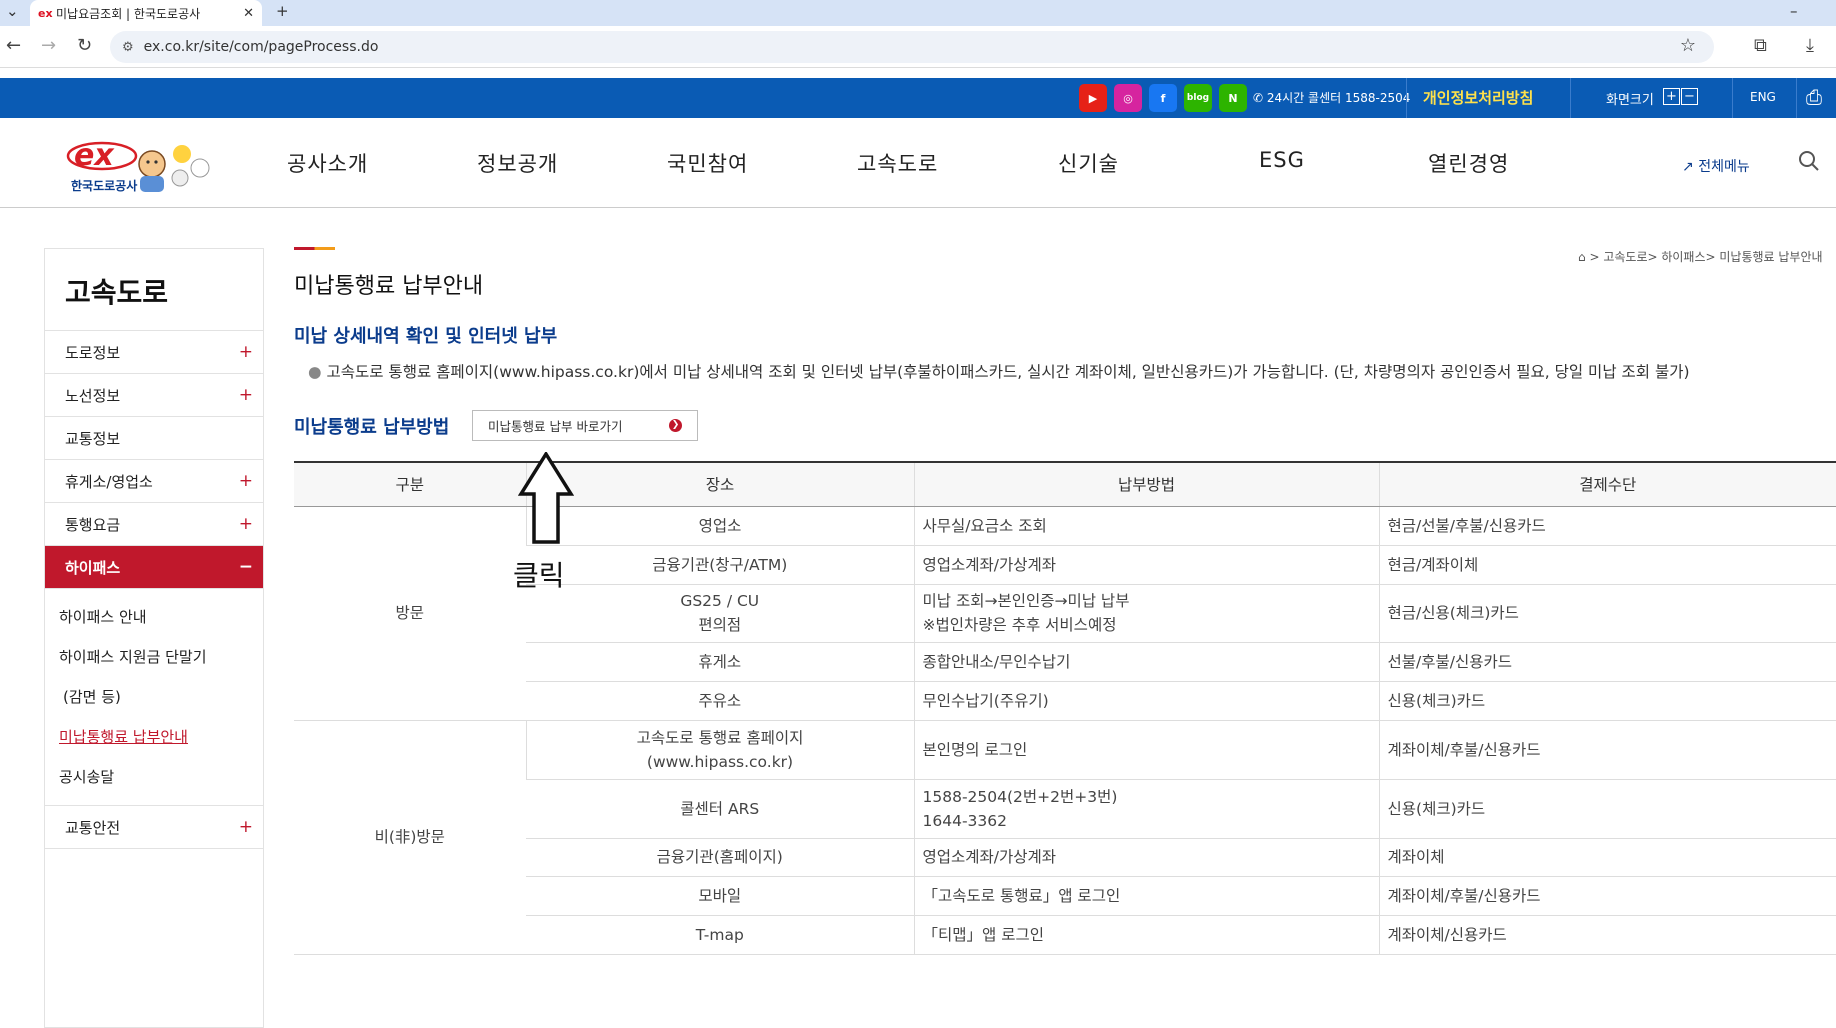 The width and height of the screenshot is (1836, 1028). Describe the element at coordinates (161, 617) in the screenshot. I see `sidebar-subitem: 하이패스 안내` at that location.